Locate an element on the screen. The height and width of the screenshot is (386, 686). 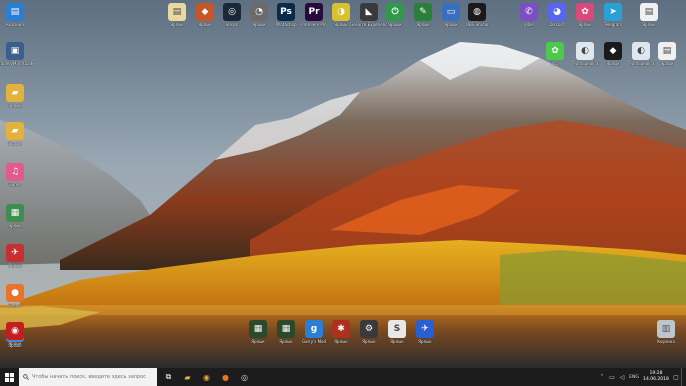
desktop-shortcut: ◉ Ярлык is located at coordinates (17, 334).